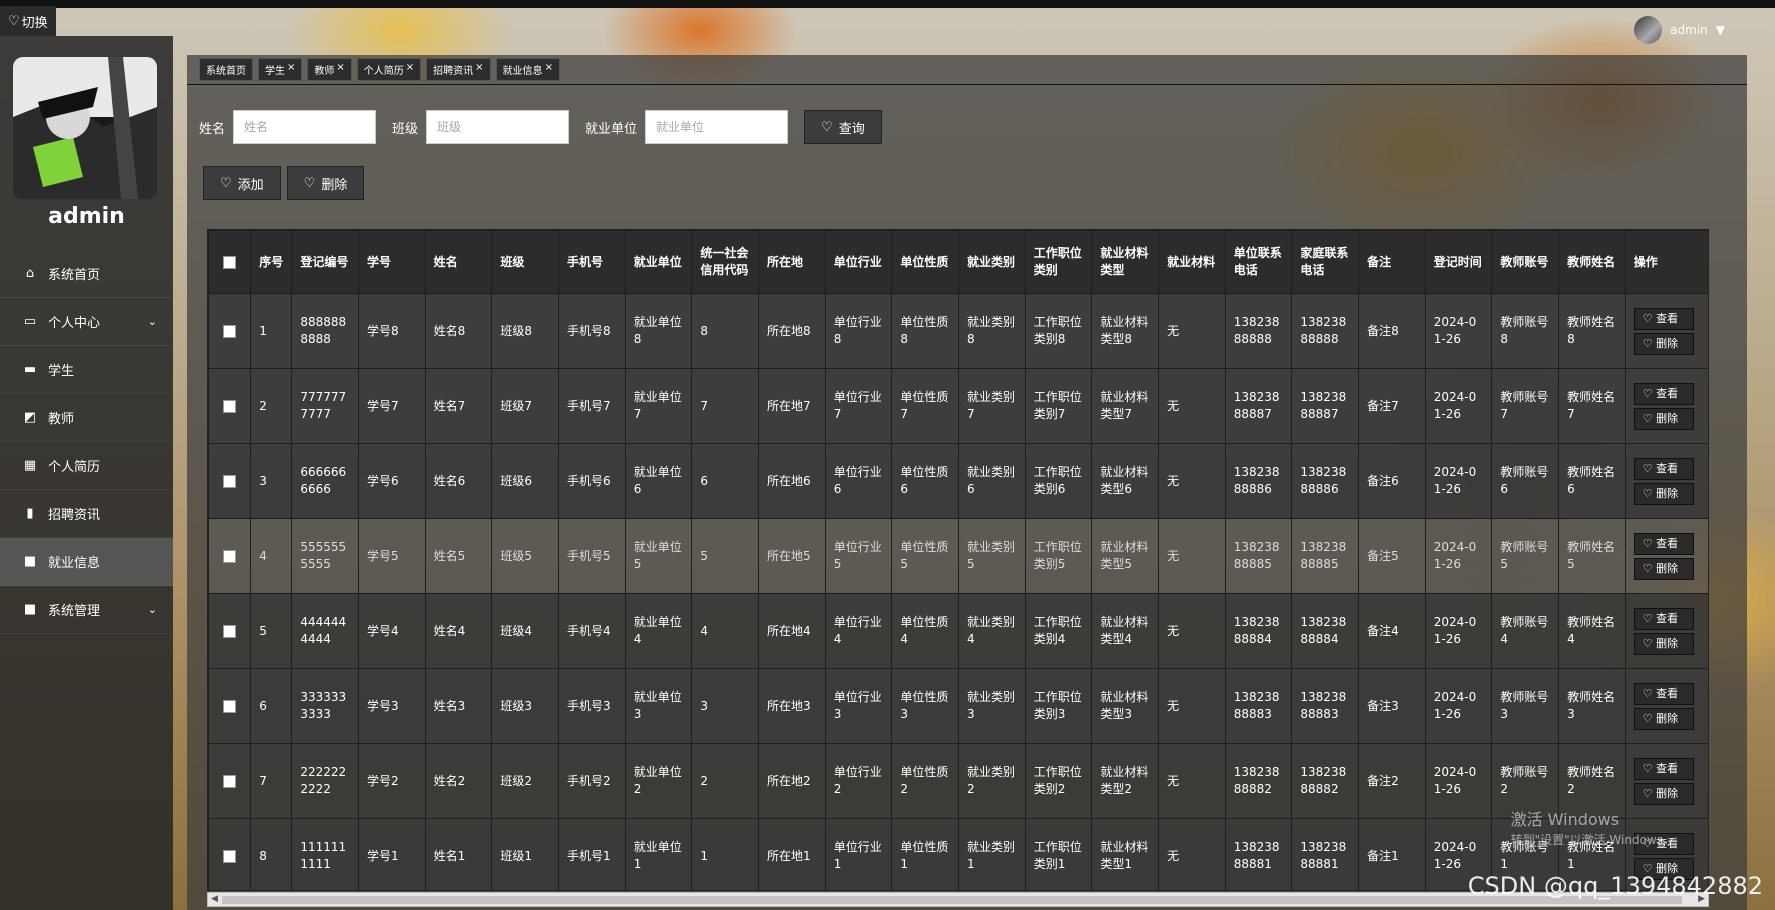  What do you see at coordinates (1525, 406) in the screenshot?
I see `table-cell: 教师账号7` at bounding box center [1525, 406].